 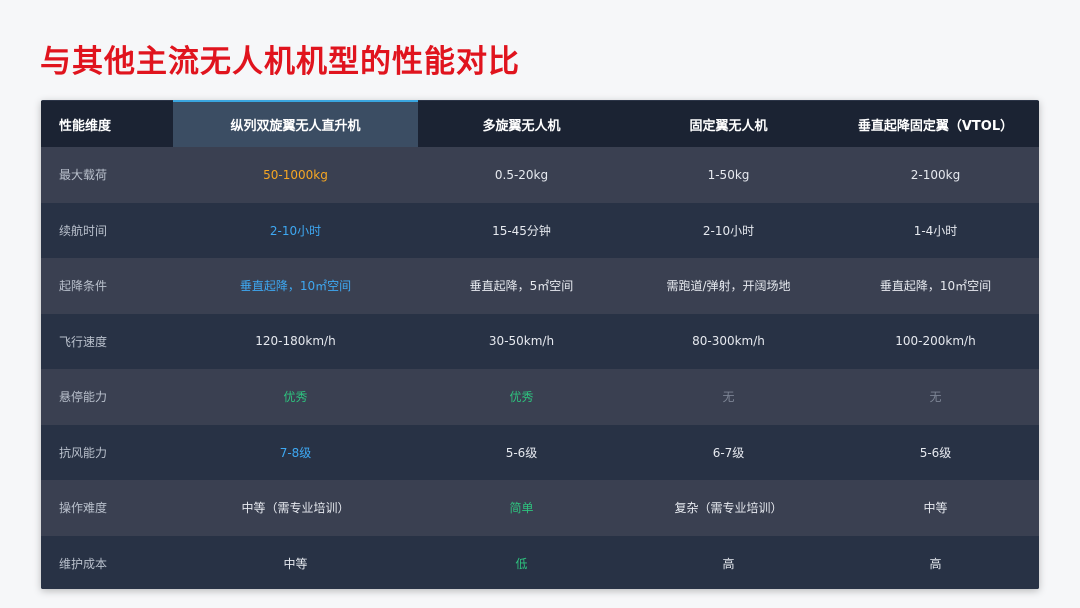 I want to click on header-multirotor: 多旋翼无人机, so click(x=521, y=124).